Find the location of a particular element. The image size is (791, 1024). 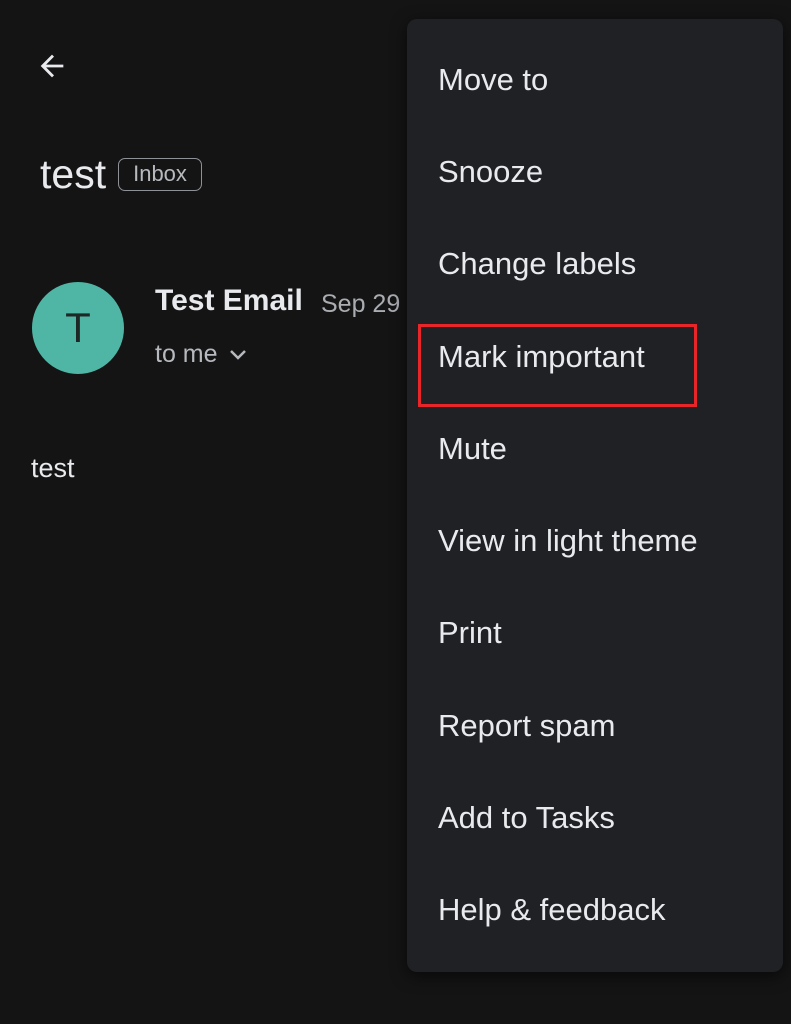

avatar-letter: T is located at coordinates (78, 327).